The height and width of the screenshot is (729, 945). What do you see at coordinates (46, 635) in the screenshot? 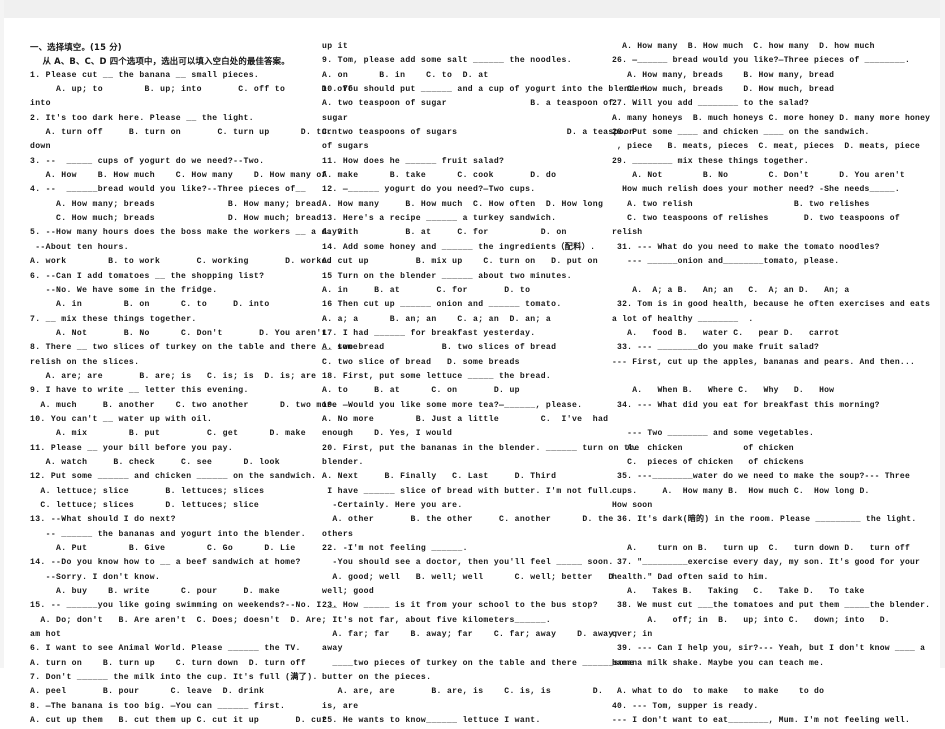
I see `text-line: am hot` at bounding box center [46, 635].